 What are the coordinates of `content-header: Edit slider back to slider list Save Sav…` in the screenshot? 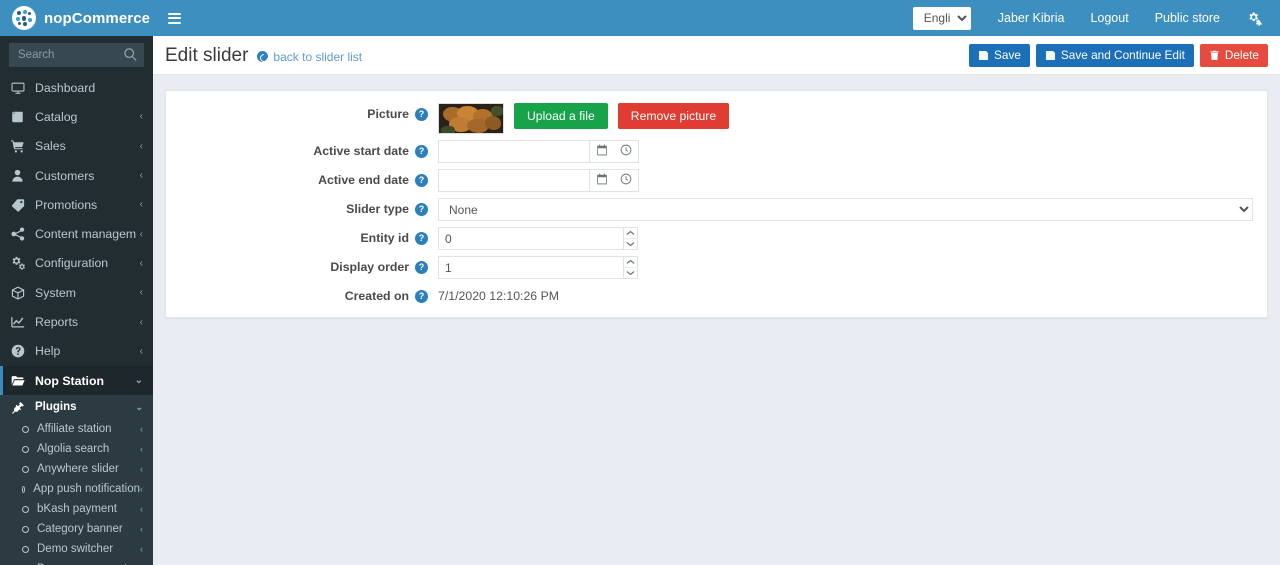 It's located at (716, 55).